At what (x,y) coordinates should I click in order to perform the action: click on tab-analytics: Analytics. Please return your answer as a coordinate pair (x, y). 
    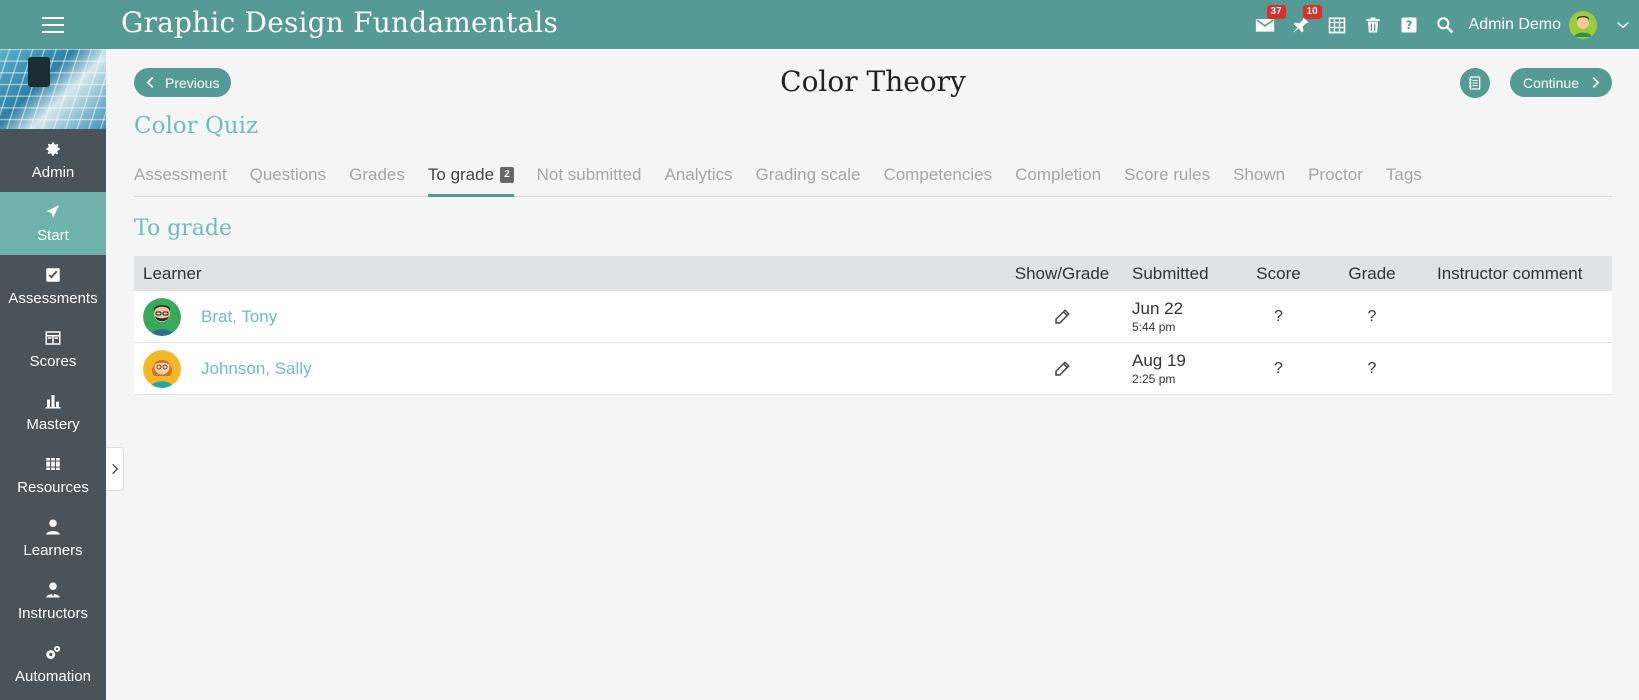
    Looking at the image, I should click on (699, 173).